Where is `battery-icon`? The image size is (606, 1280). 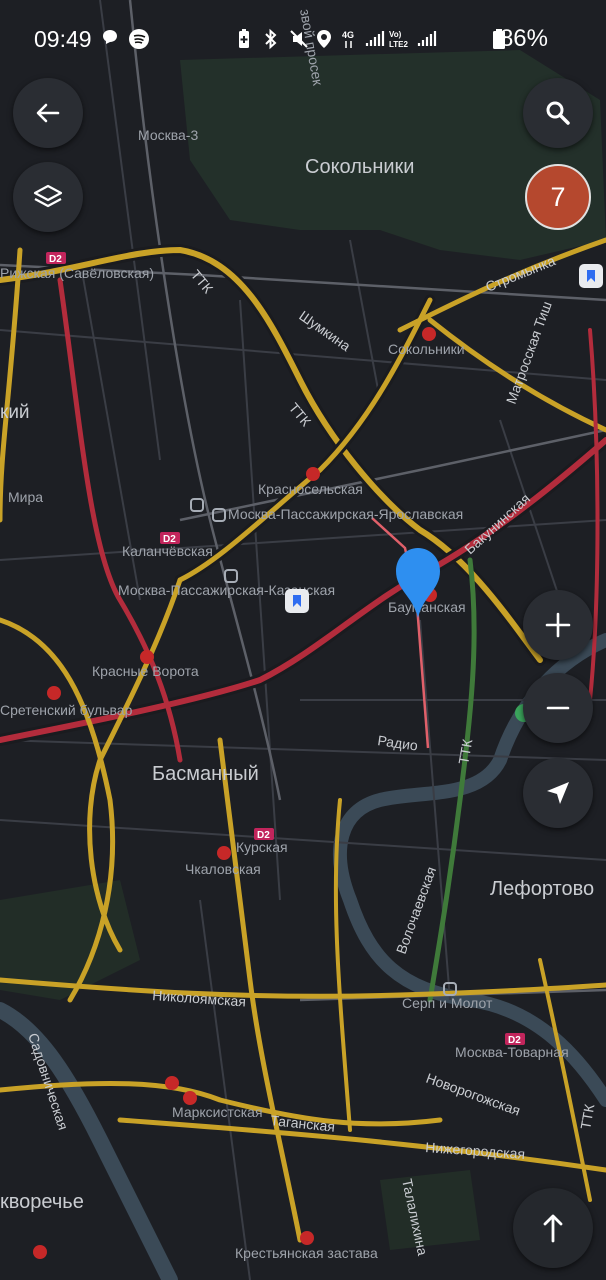 battery-icon is located at coordinates (499, 39).